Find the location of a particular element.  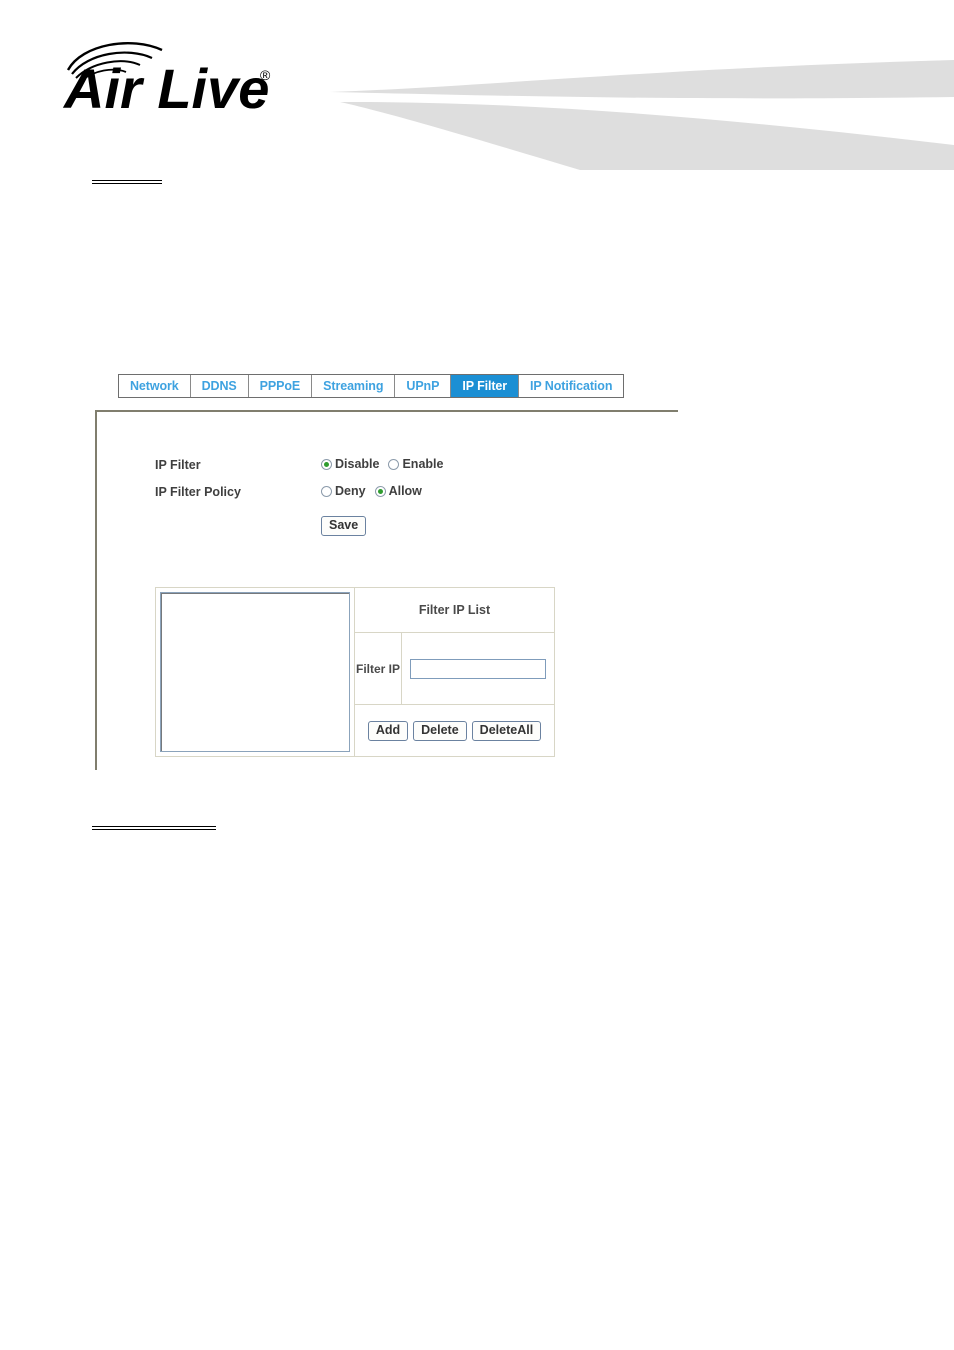

filter-ip-field-cell is located at coordinates (478, 668).